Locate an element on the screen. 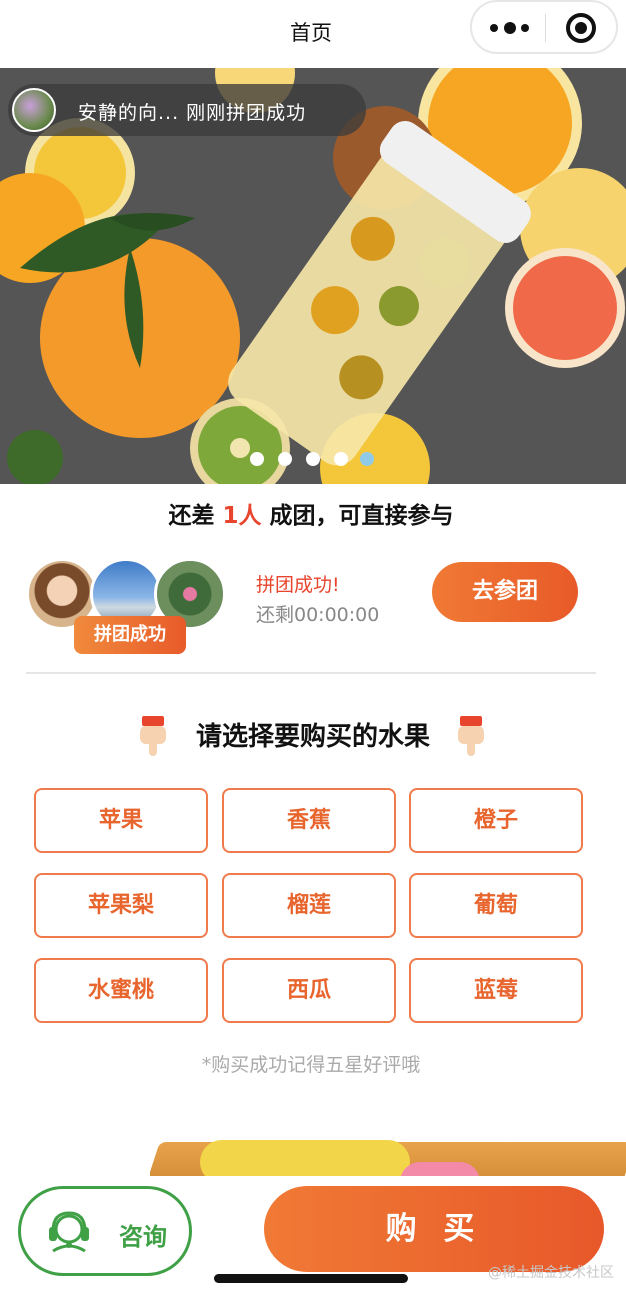  mini-program-capsule is located at coordinates (544, 27).